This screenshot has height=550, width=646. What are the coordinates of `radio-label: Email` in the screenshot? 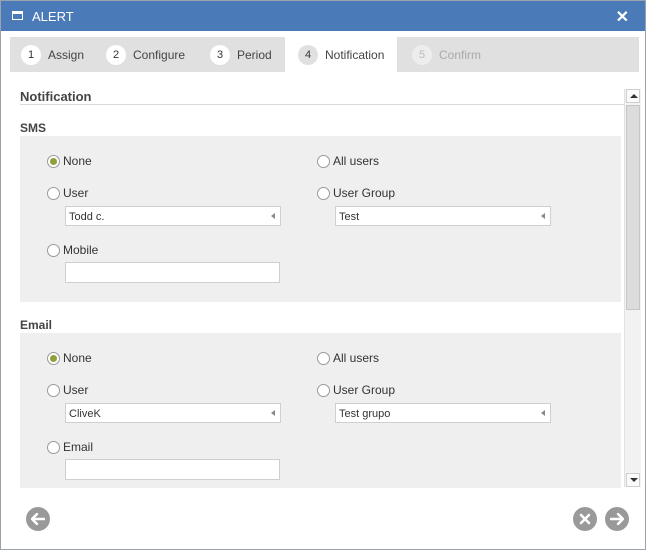 It's located at (78, 447).